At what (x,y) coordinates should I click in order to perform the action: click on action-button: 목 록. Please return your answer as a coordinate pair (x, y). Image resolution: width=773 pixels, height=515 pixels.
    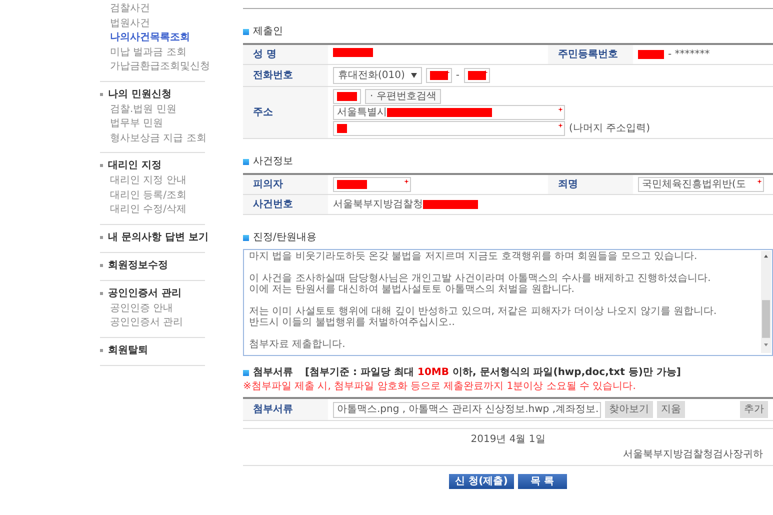
    Looking at the image, I should click on (542, 481).